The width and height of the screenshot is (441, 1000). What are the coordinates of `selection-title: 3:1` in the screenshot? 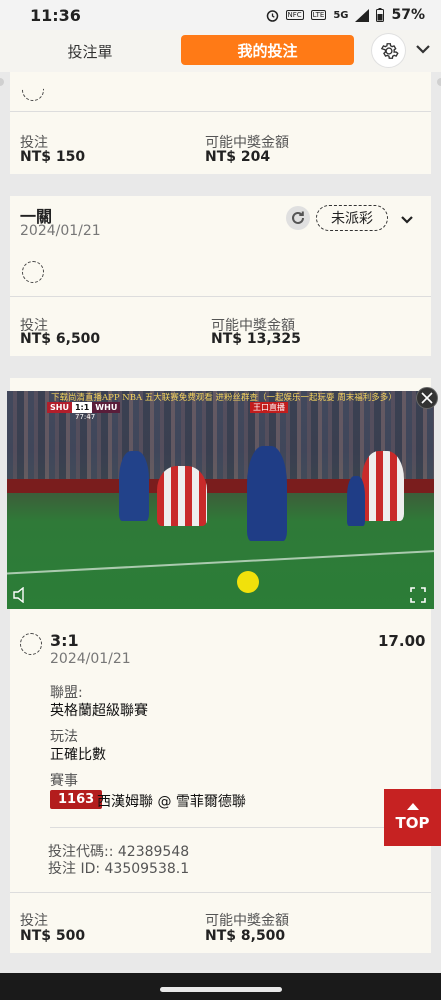 It's located at (64, 640).